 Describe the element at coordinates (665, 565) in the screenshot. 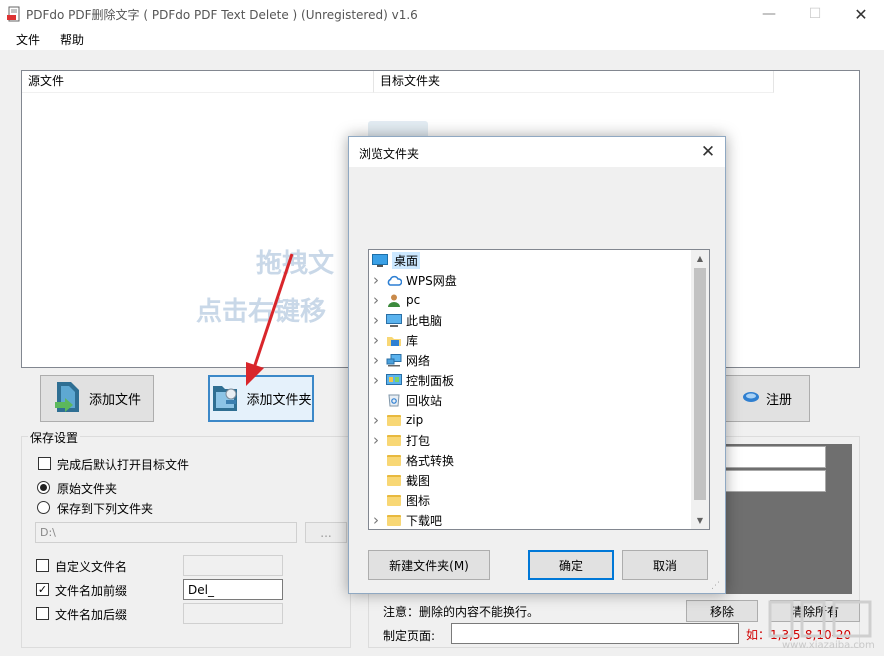

I see `cancel-button: 取消` at that location.